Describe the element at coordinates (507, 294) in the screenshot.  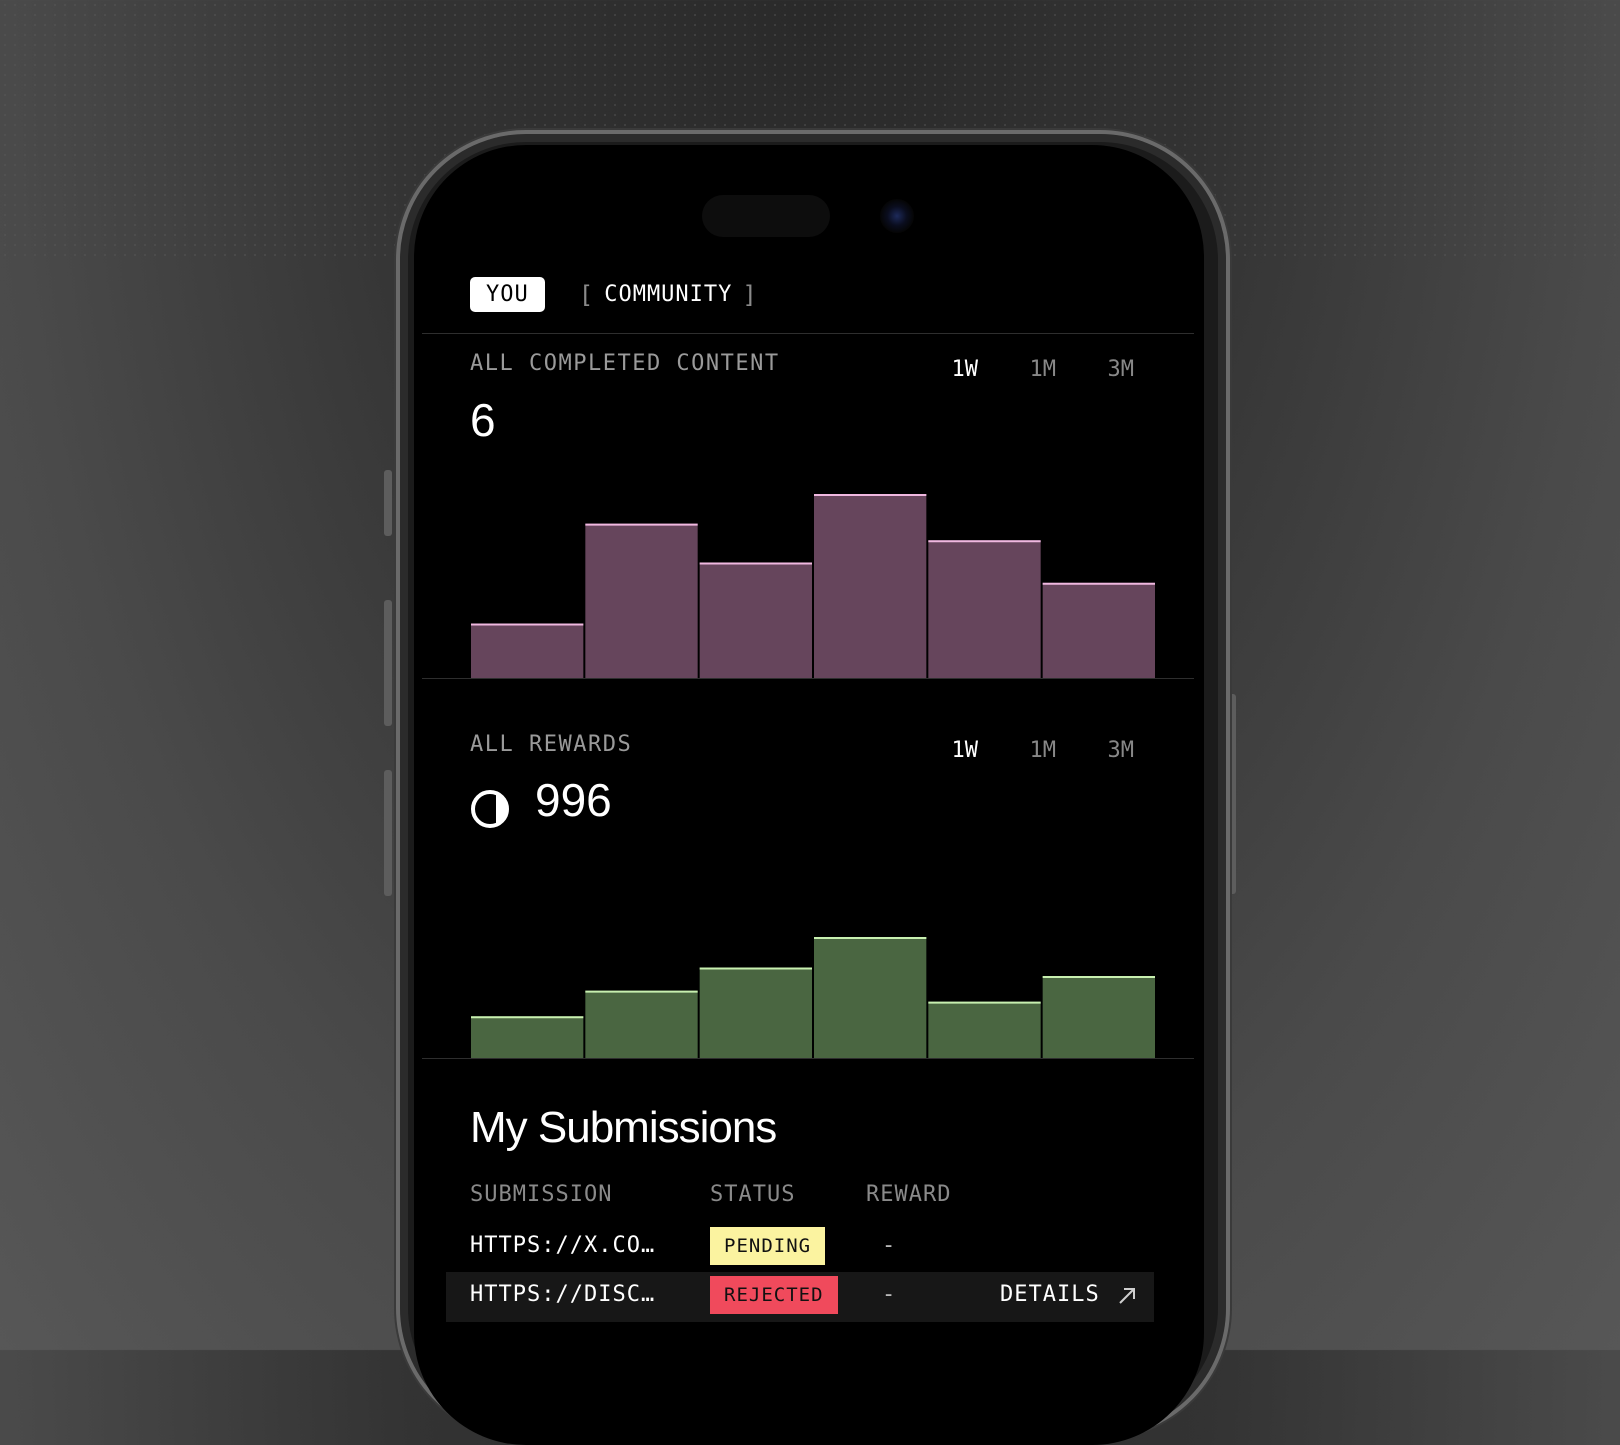
I see `tab-you: YOU` at that location.